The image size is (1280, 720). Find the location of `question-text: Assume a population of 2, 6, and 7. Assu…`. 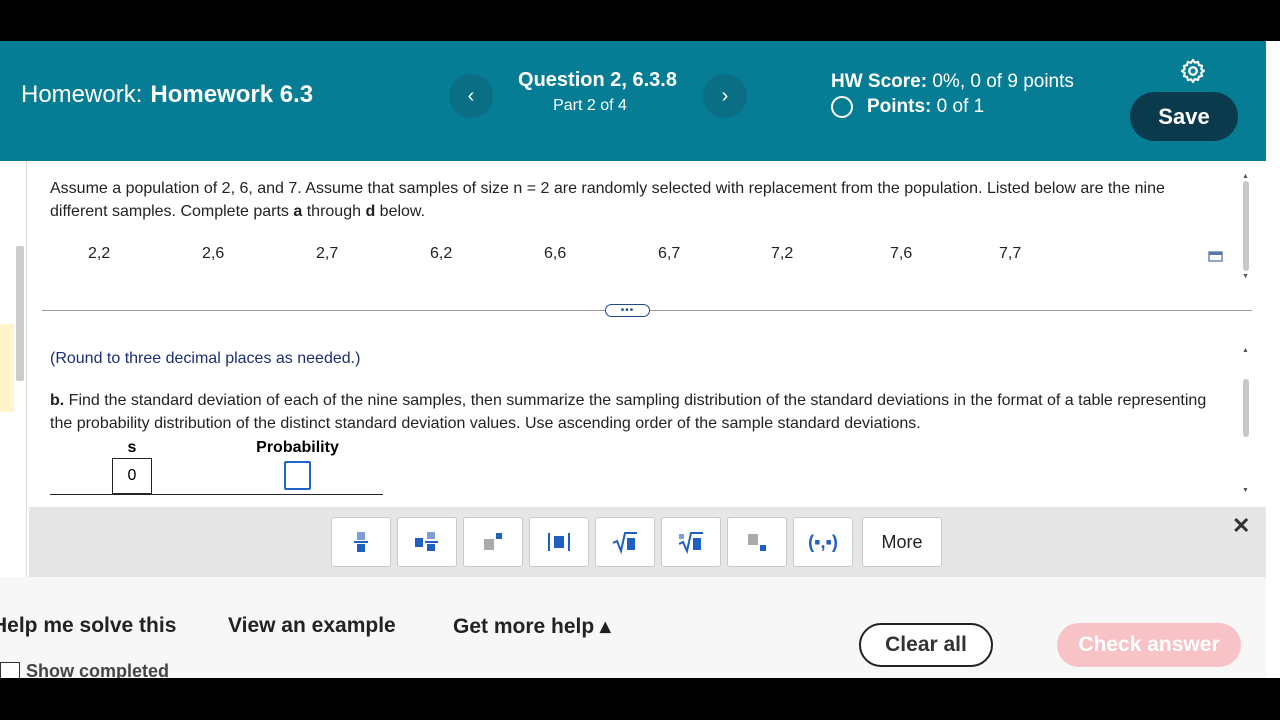

question-text: Assume a population of 2, 6, and 7. Assu… is located at coordinates (637, 200).